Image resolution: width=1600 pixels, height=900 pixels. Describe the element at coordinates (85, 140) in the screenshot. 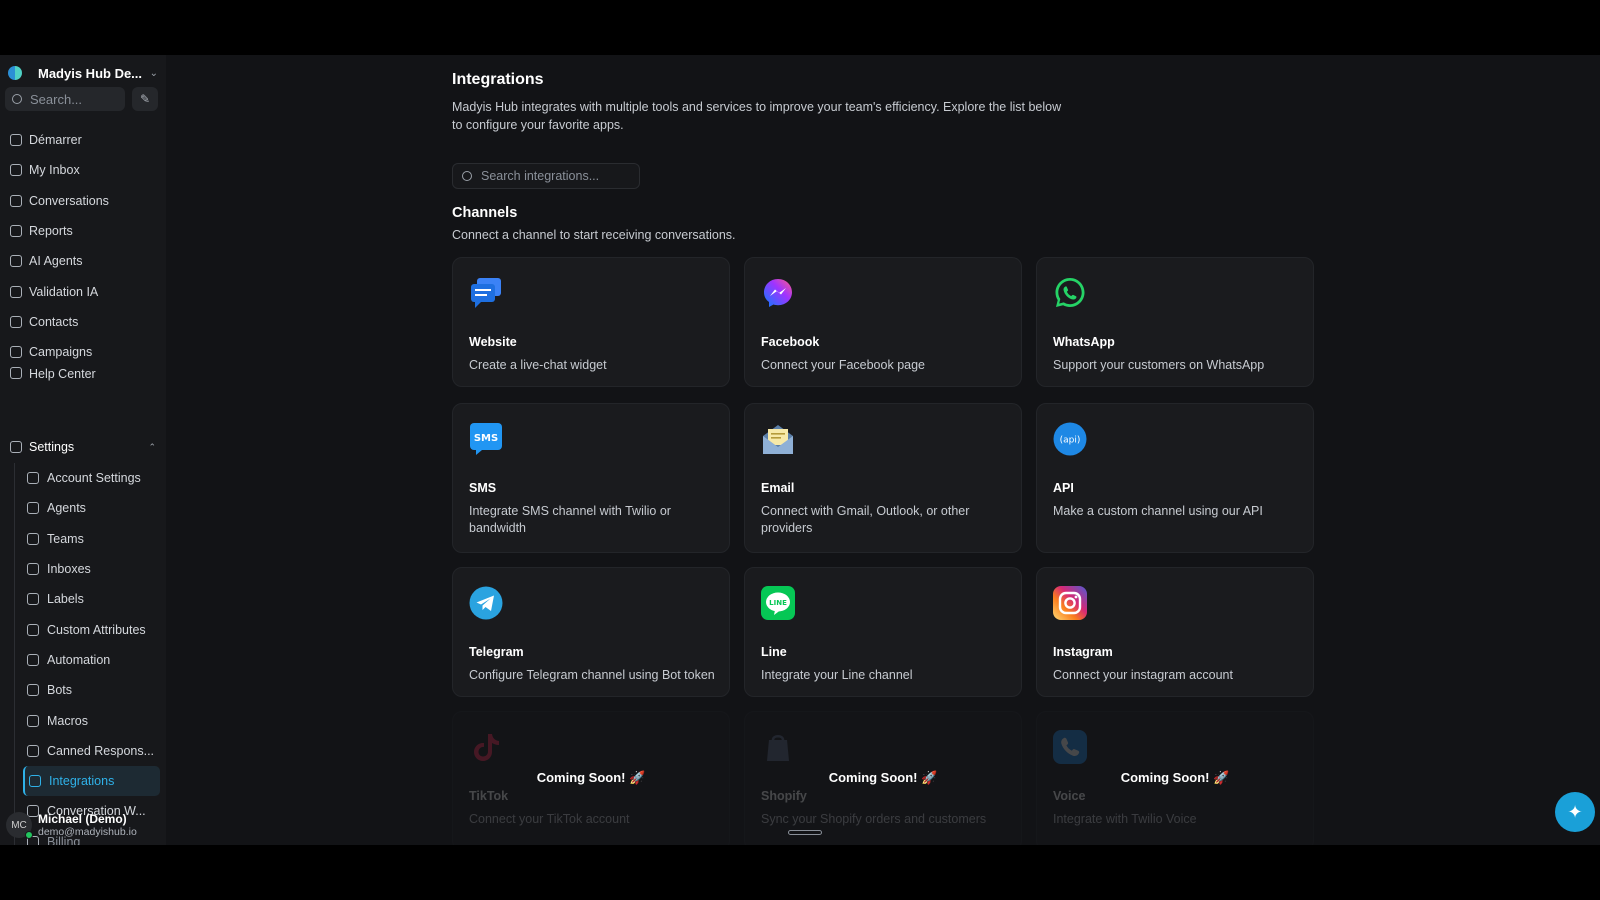

I see `nav-item-demarrer: Démarrer` at that location.